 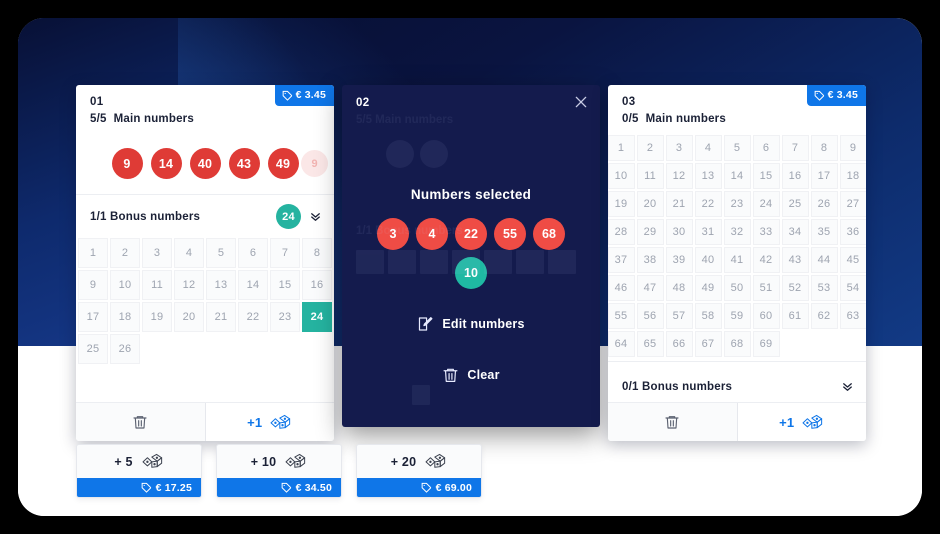 What do you see at coordinates (766, 260) in the screenshot?
I see `number-cell: 42` at bounding box center [766, 260].